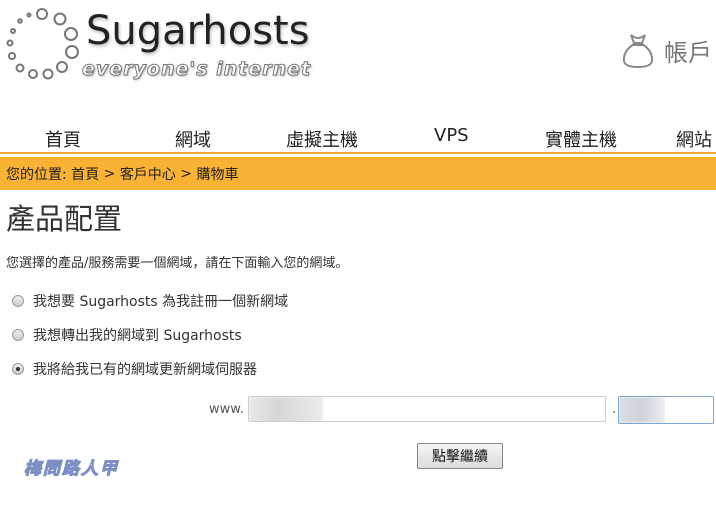 The height and width of the screenshot is (518, 716). I want to click on logo-tagline: everyone's internet, so click(196, 69).